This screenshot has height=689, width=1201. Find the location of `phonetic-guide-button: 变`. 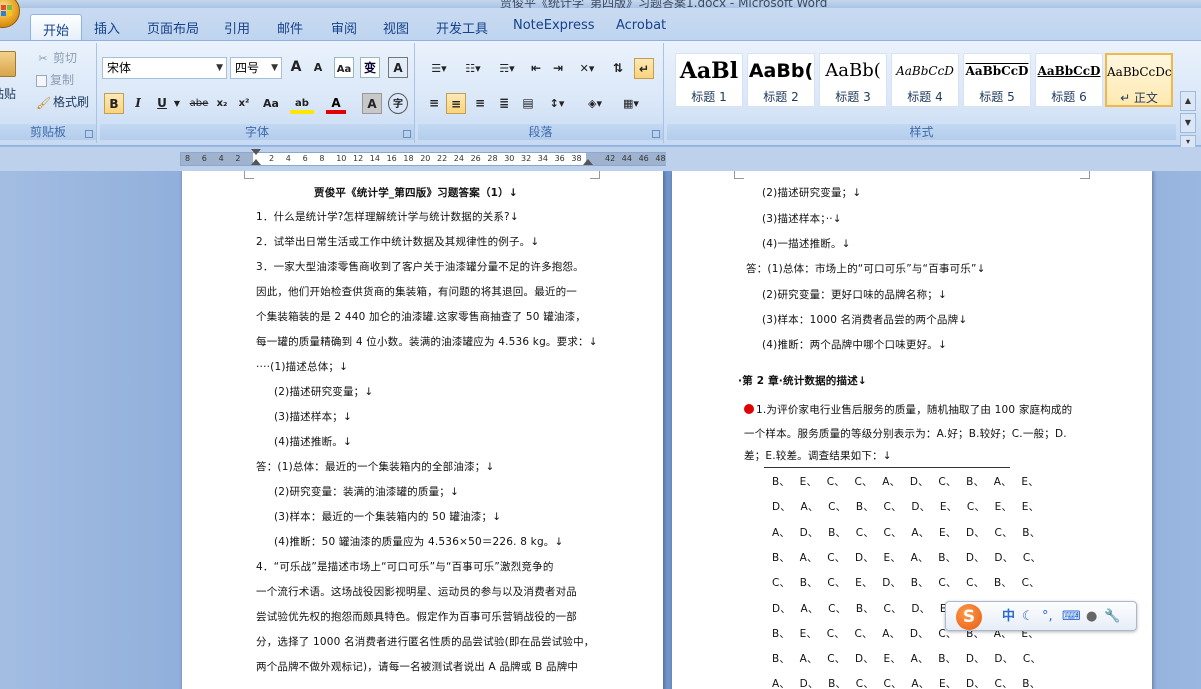

phonetic-guide-button: 变 is located at coordinates (370, 67).